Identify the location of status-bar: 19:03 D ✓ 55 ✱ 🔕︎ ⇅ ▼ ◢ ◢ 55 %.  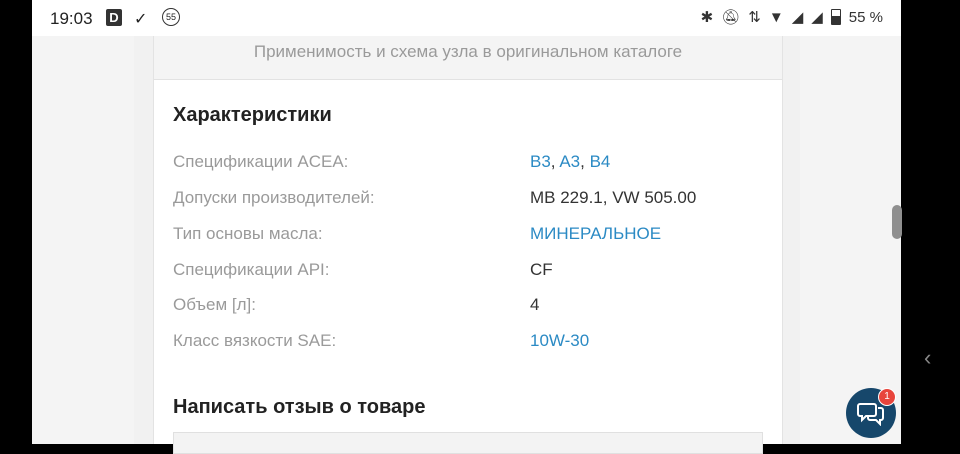
(466, 18).